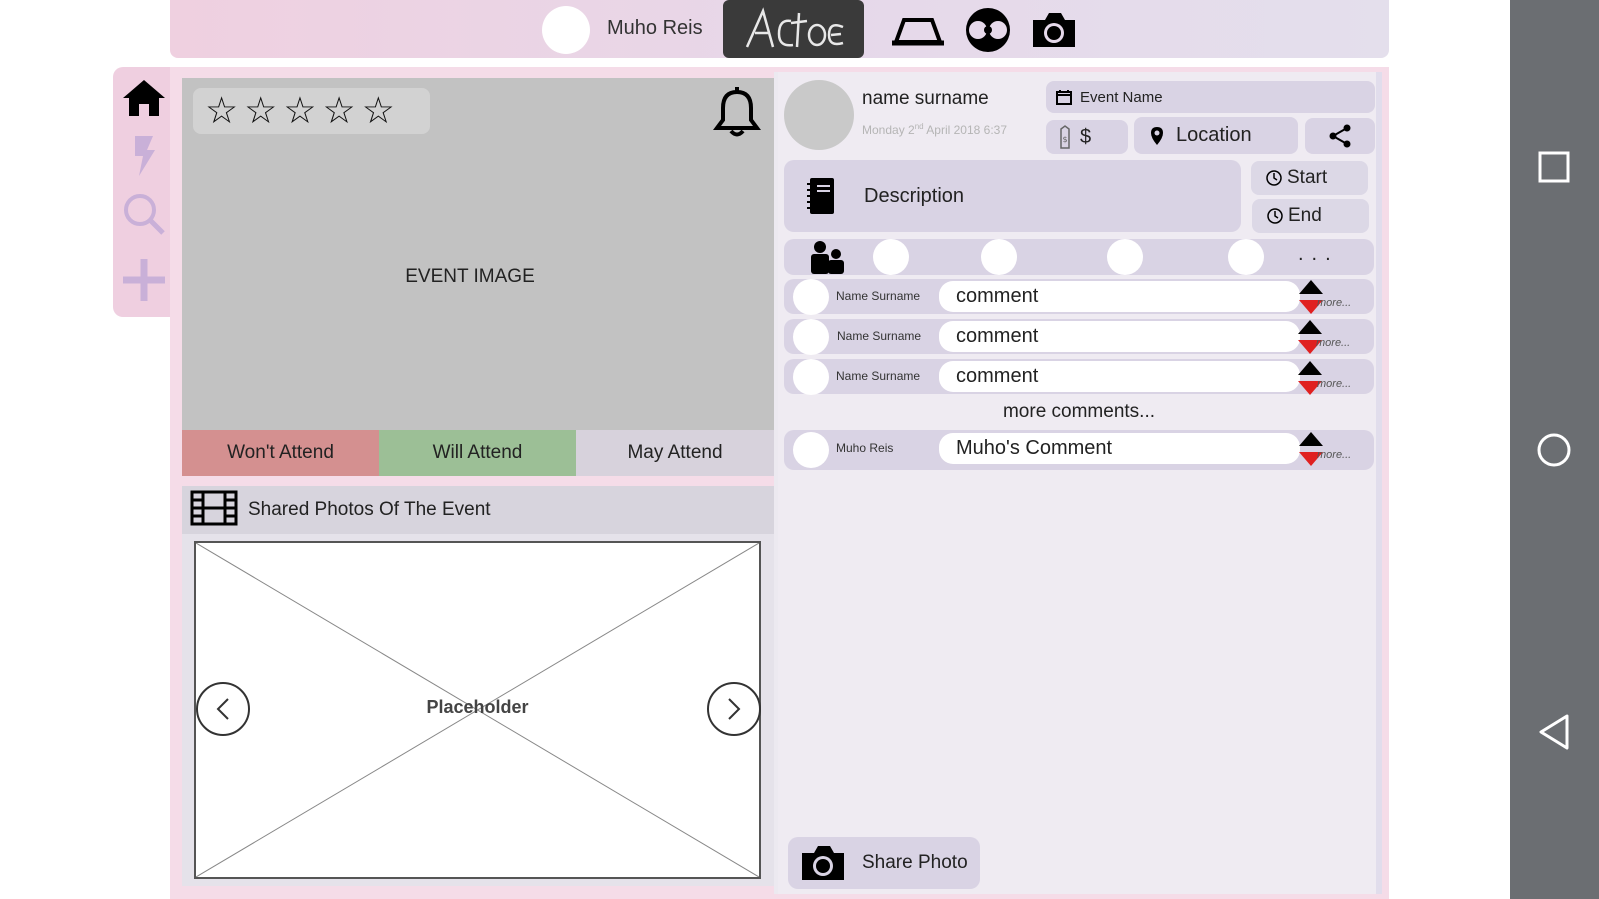  What do you see at coordinates (737, 112) in the screenshot?
I see `bell-icon` at bounding box center [737, 112].